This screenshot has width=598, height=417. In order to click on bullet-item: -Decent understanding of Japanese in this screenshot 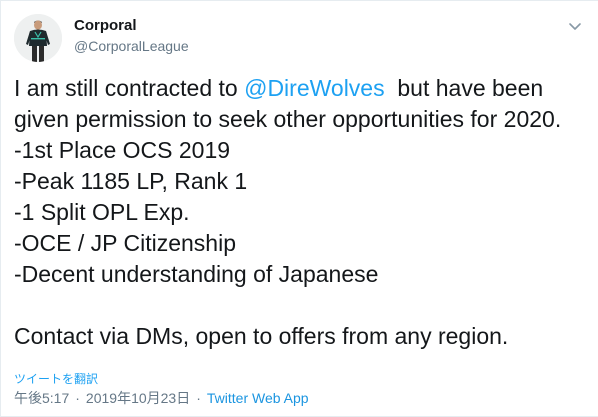, I will do `click(196, 274)`.